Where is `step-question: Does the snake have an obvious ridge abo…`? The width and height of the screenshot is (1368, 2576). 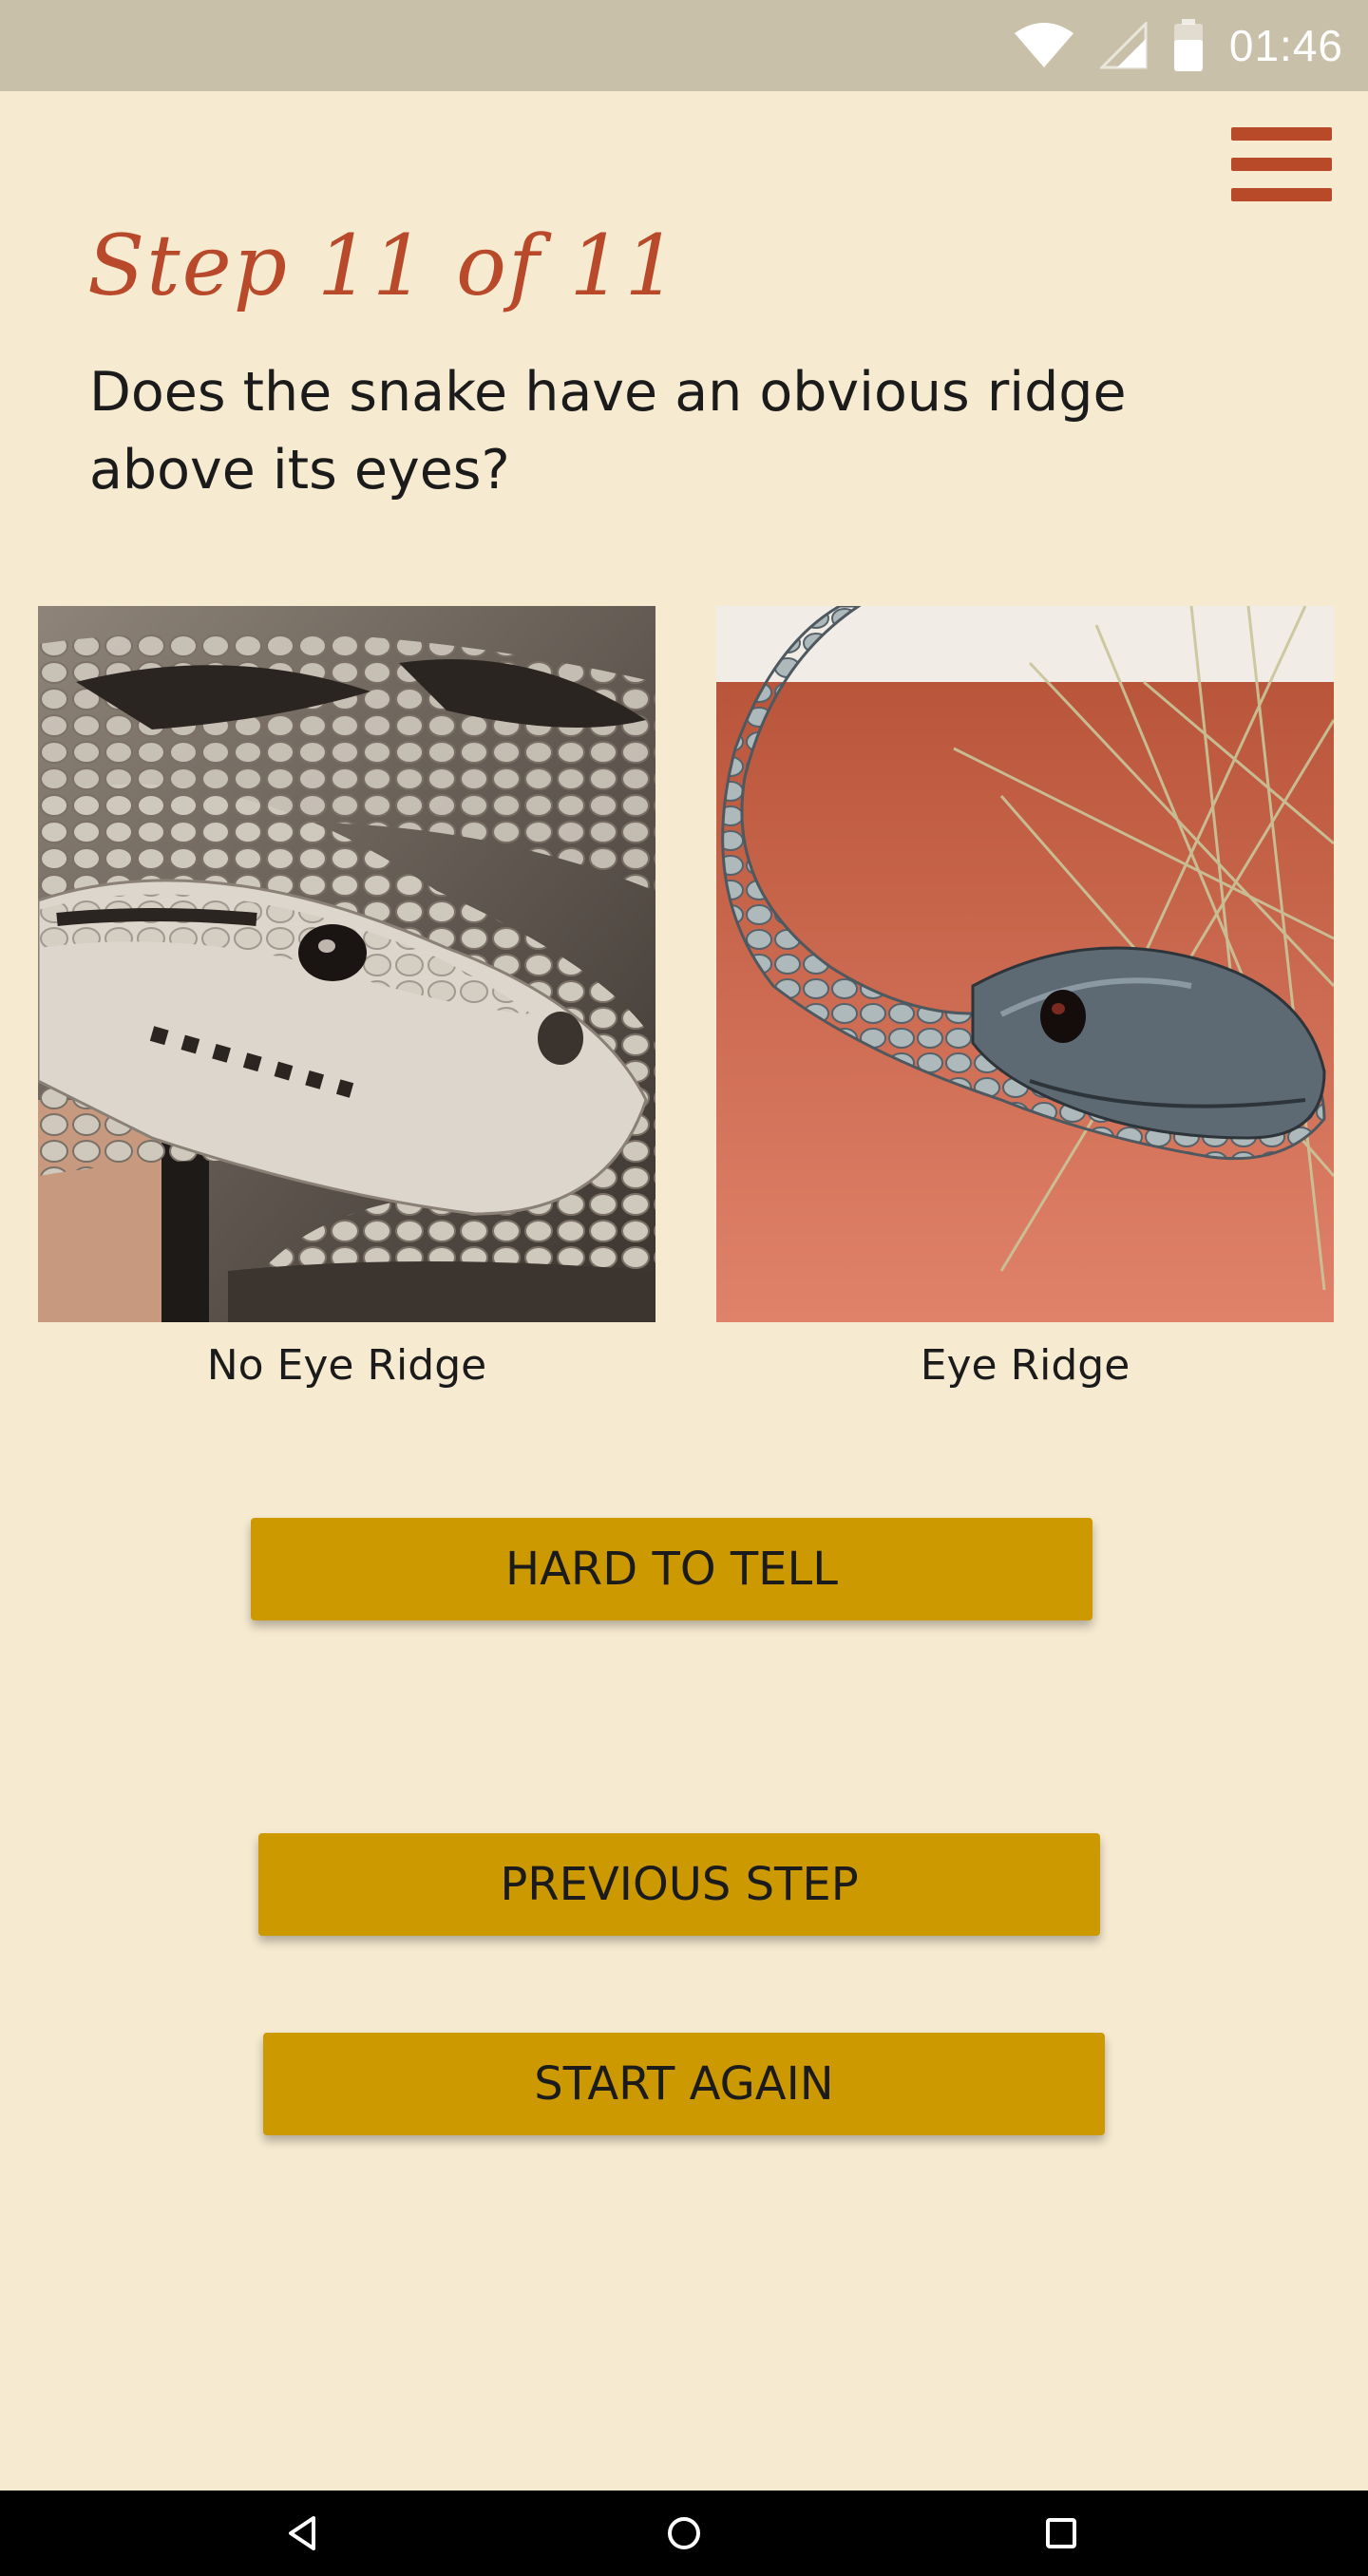 step-question: Does the snake have an obvious ridge abo… is located at coordinates (608, 431).